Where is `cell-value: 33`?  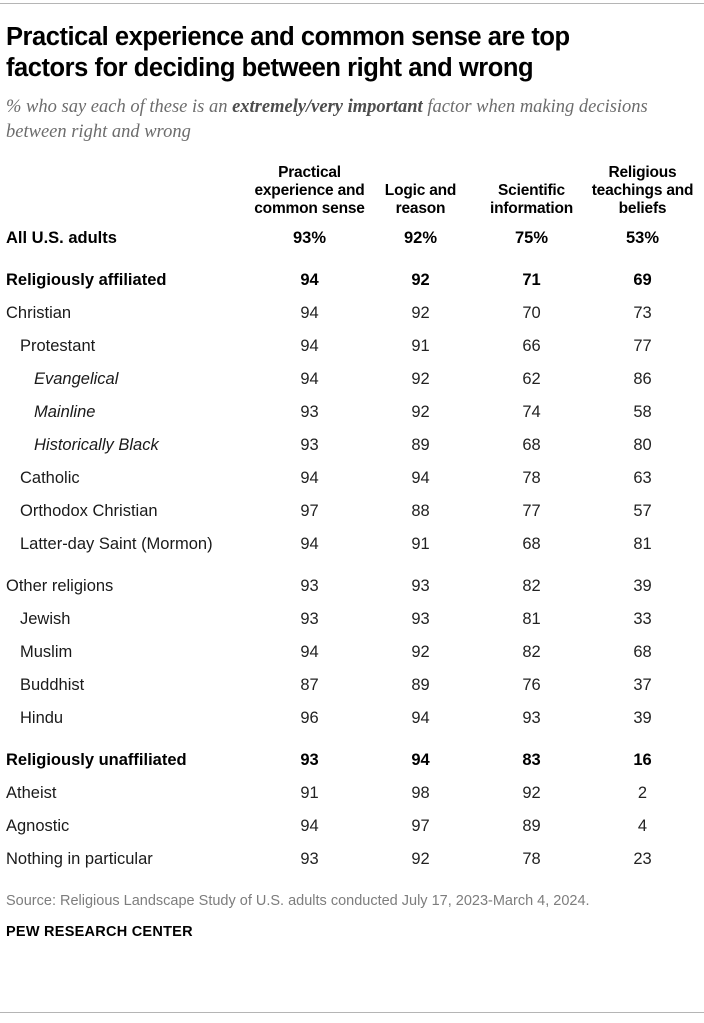
cell-value: 33 is located at coordinates (642, 618).